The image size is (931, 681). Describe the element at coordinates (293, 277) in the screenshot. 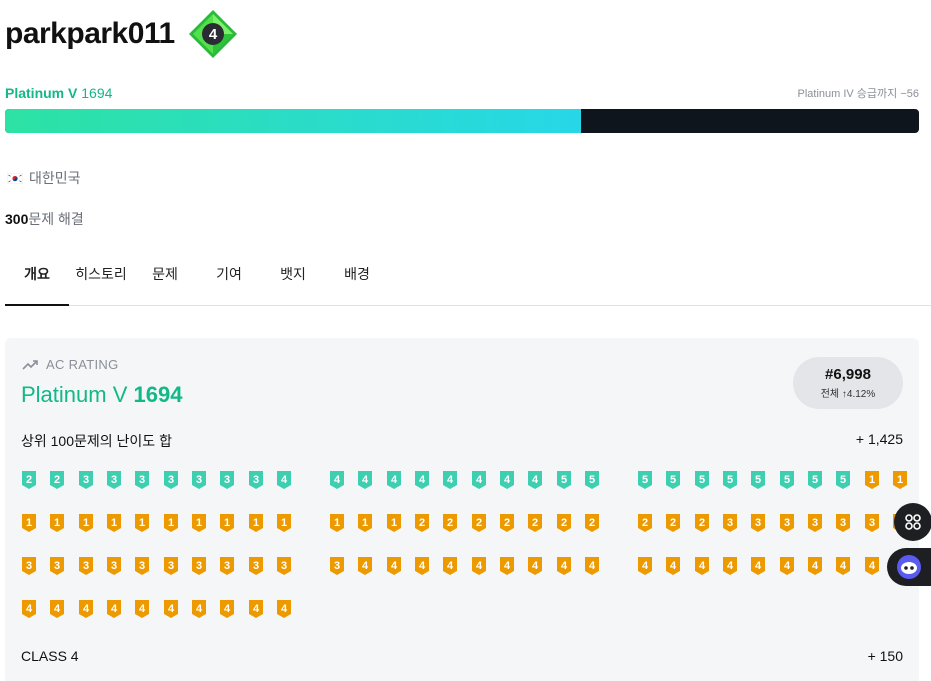

I see `tab-badges: 뱃지` at that location.